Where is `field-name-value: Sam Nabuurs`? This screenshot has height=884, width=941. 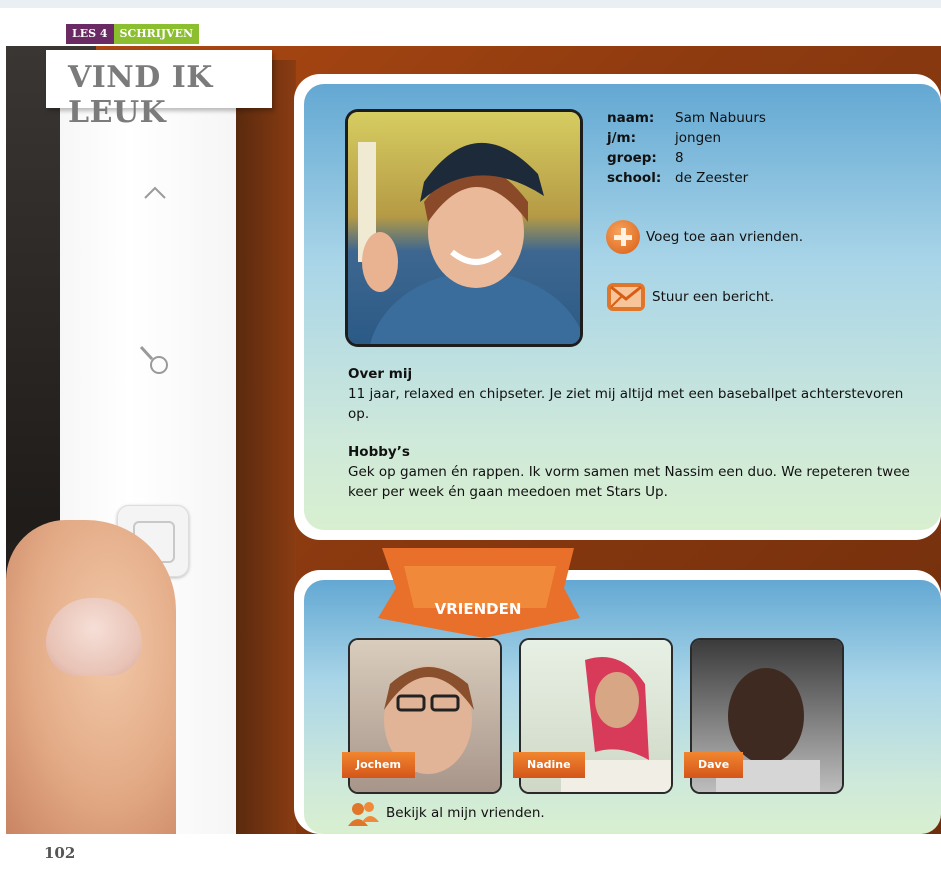
field-name-value: Sam Nabuurs is located at coordinates (720, 118).